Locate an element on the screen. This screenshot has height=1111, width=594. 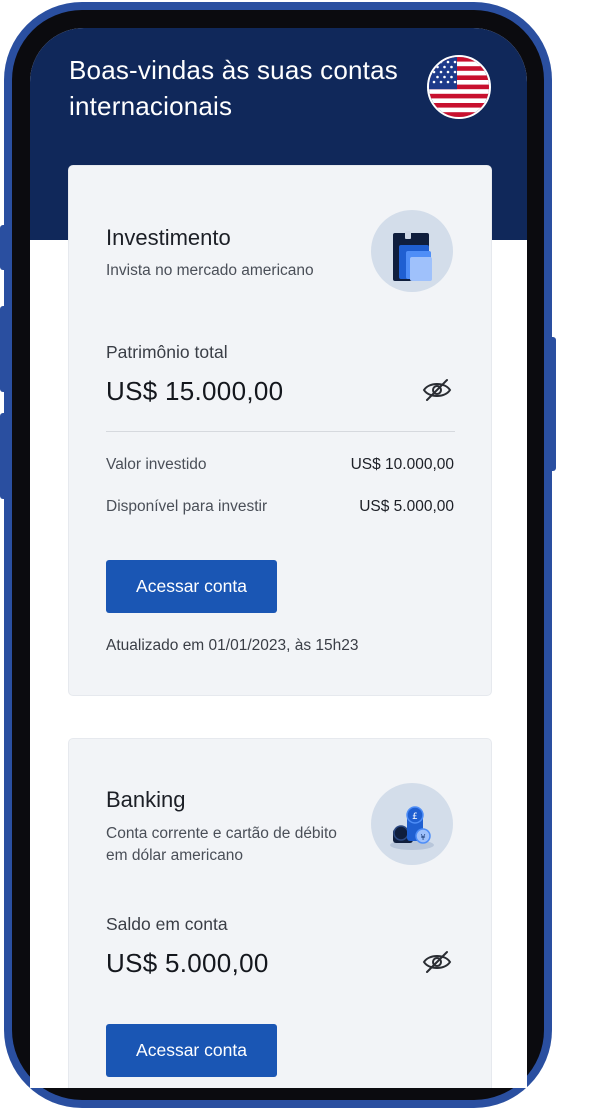
divider is located at coordinates (280, 431).